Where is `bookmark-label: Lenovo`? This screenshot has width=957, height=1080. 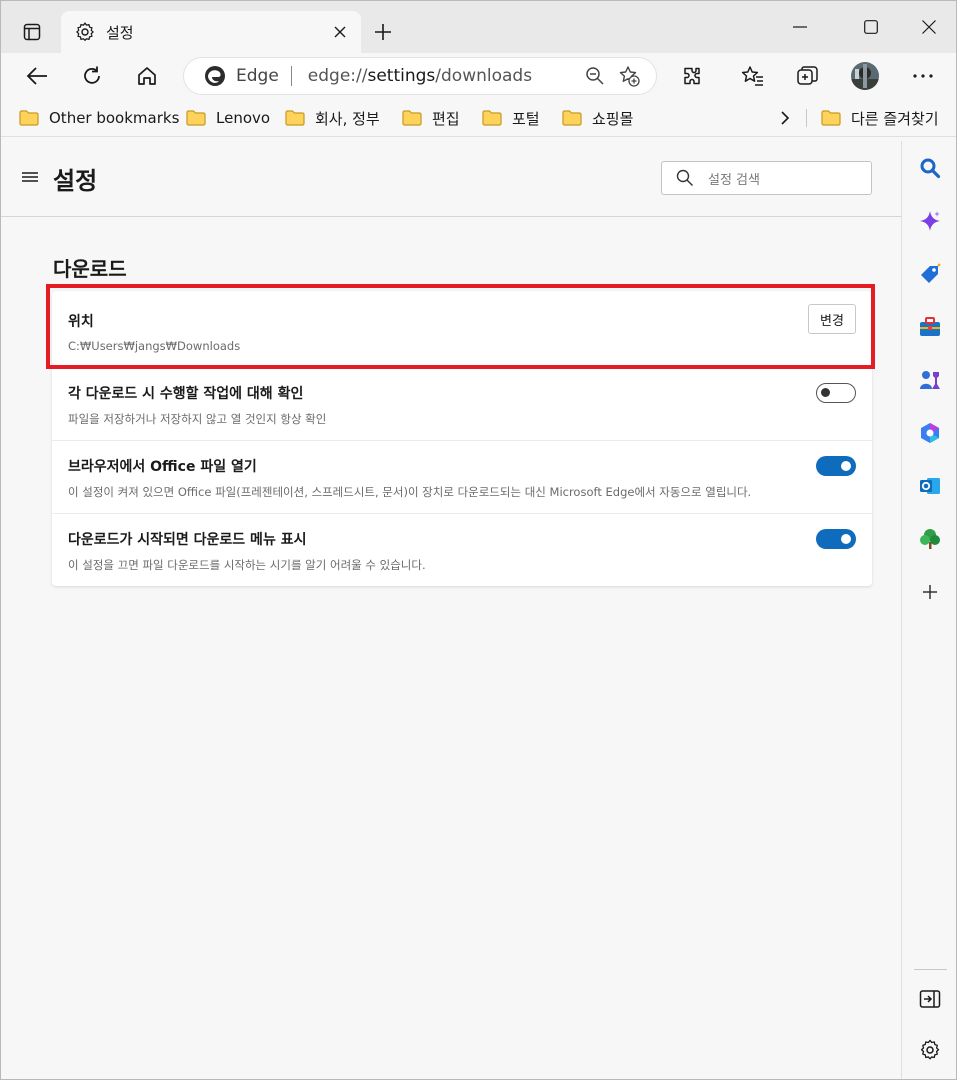 bookmark-label: Lenovo is located at coordinates (243, 118).